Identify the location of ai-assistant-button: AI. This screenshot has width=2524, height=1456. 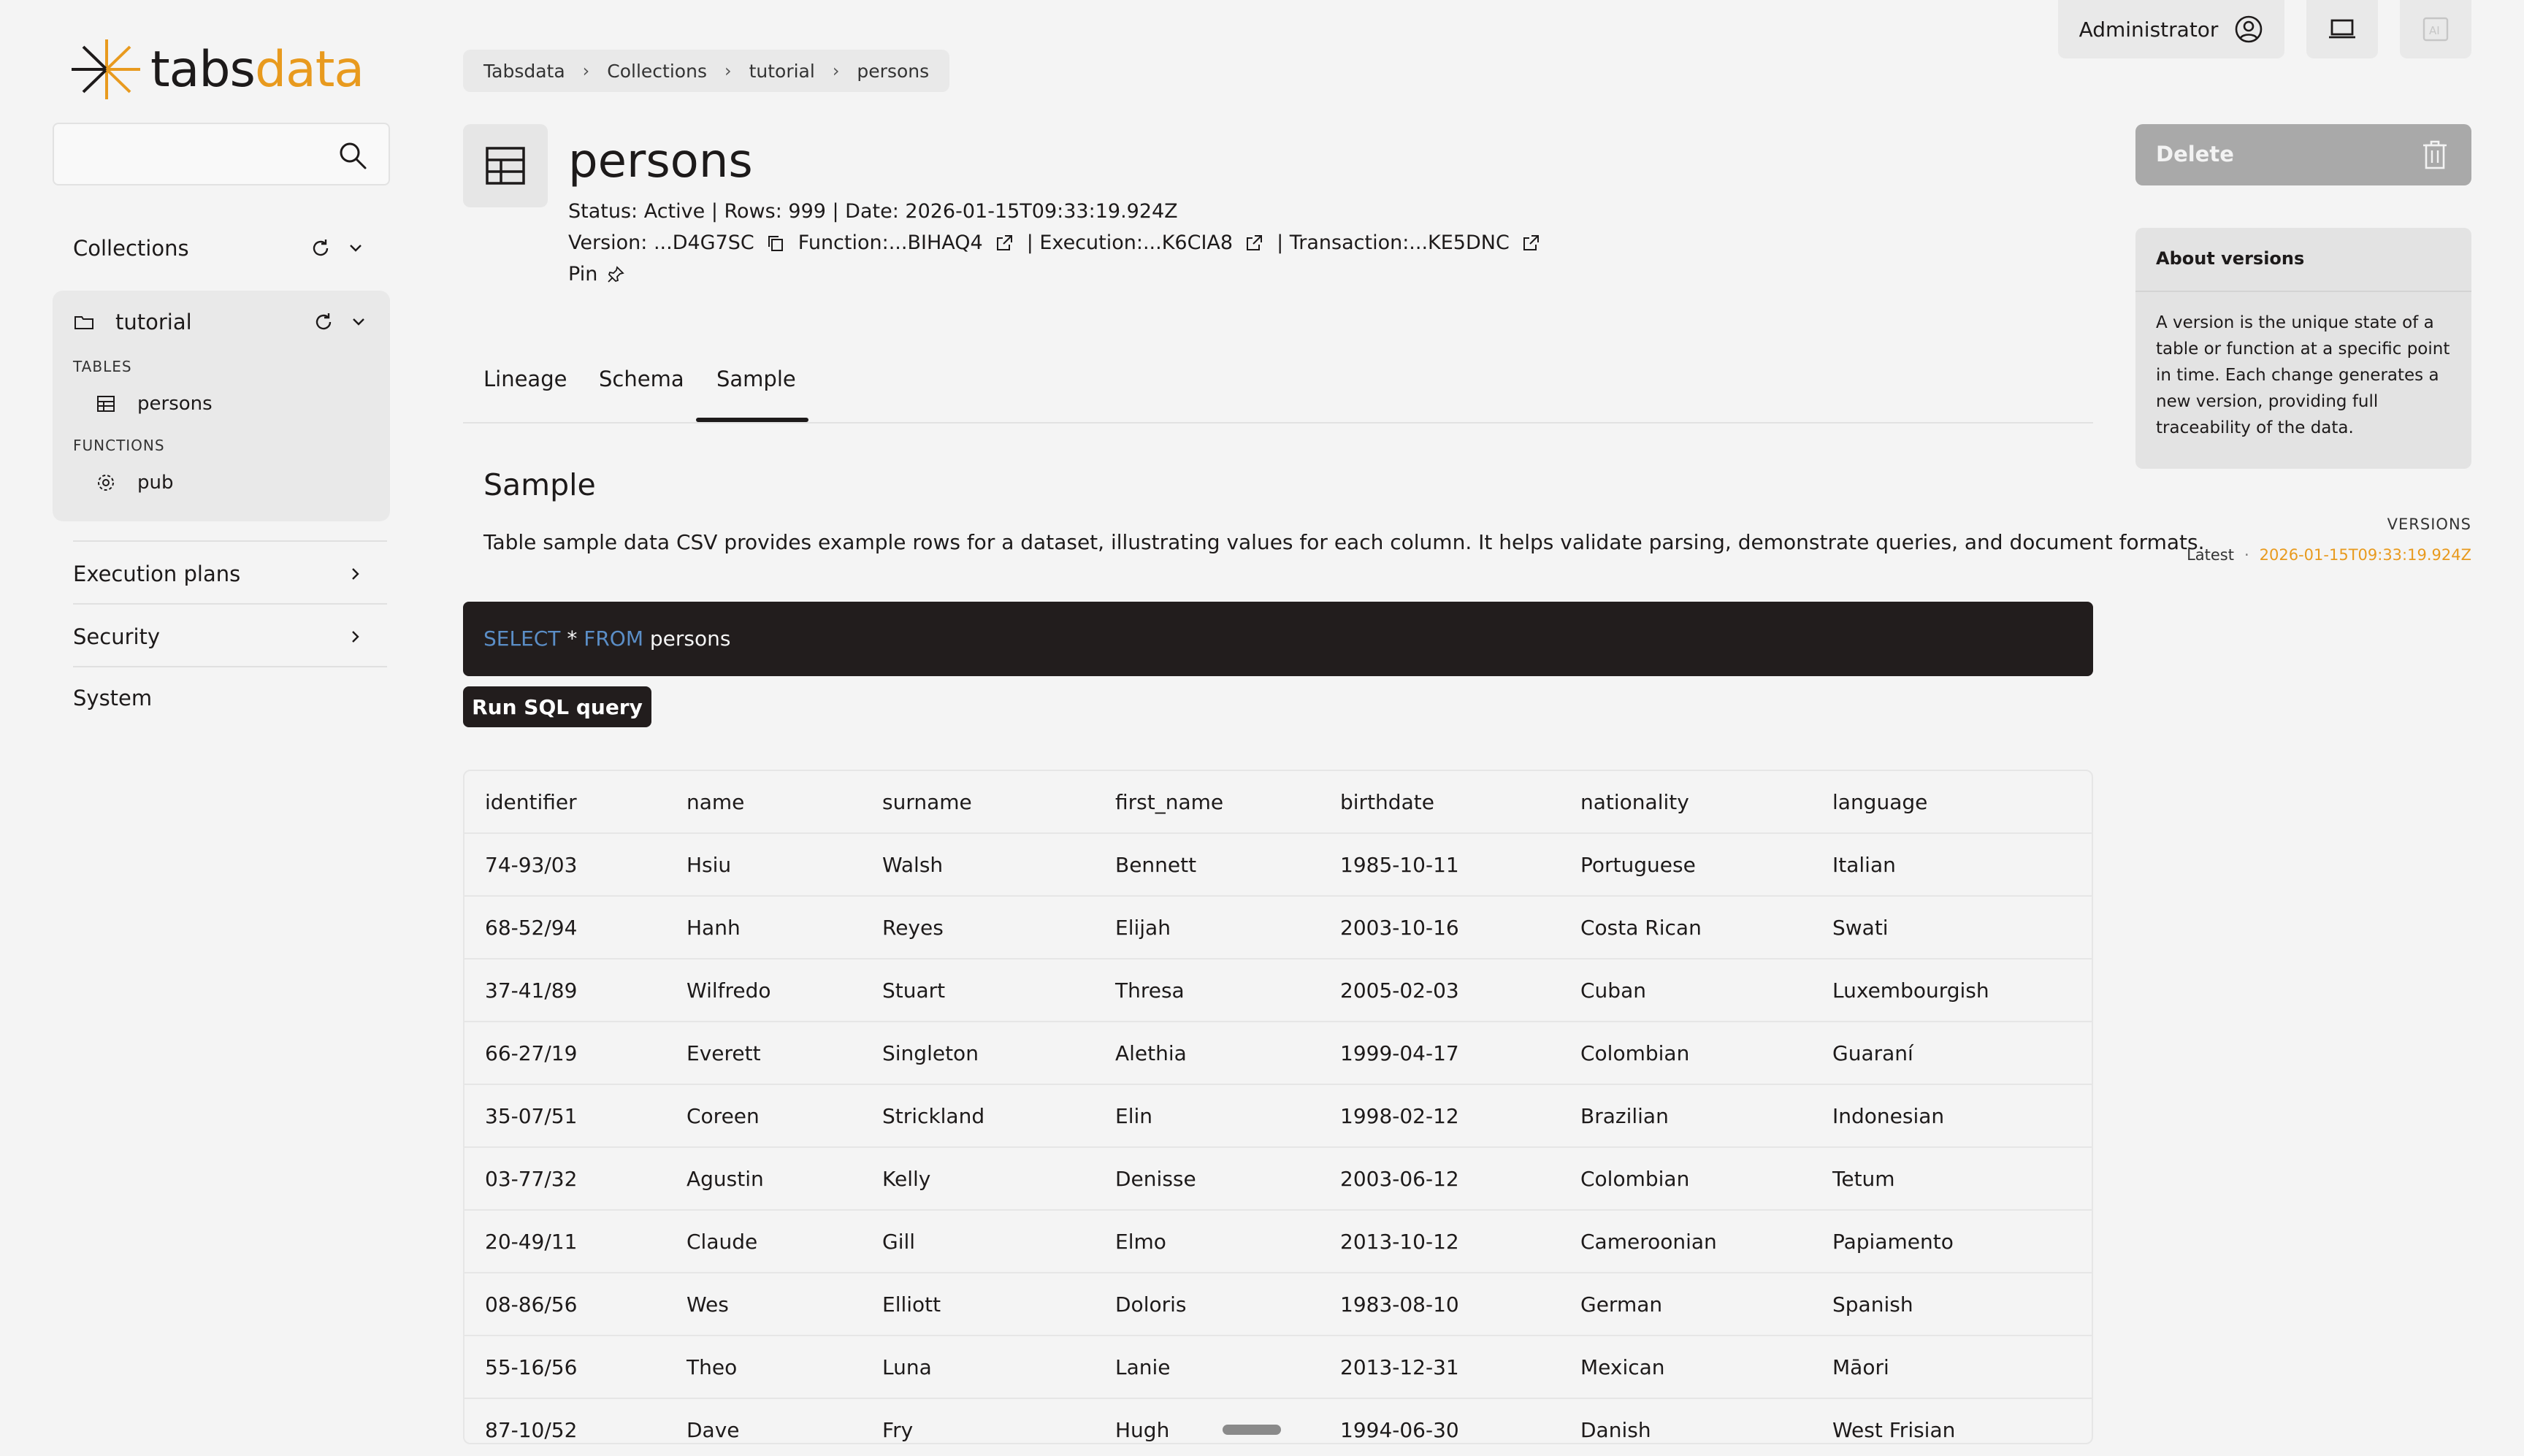
(2435, 29).